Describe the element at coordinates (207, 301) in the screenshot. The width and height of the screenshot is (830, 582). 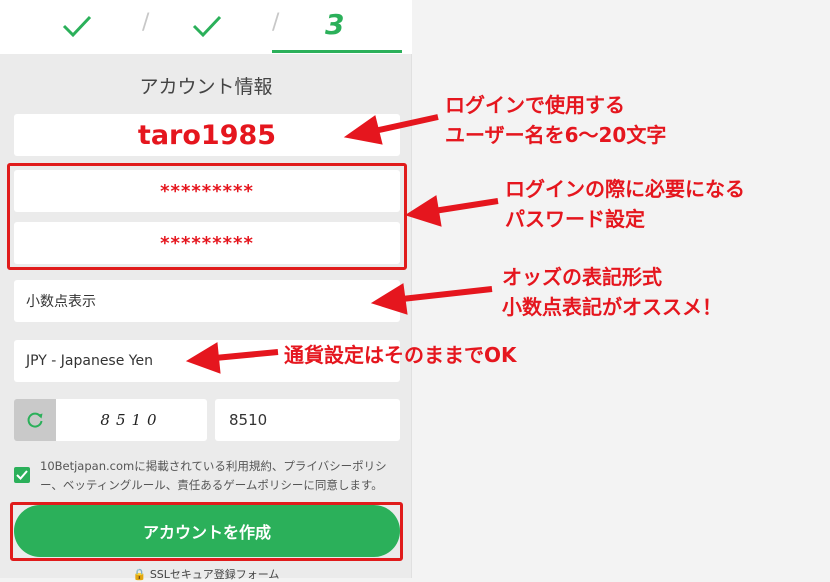
I see `odds-format-select: 小数点表示` at that location.